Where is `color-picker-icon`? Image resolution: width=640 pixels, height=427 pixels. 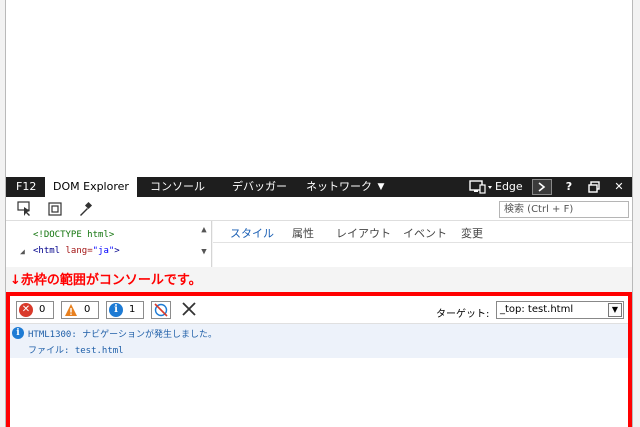
color-picker-icon is located at coordinates (85, 209).